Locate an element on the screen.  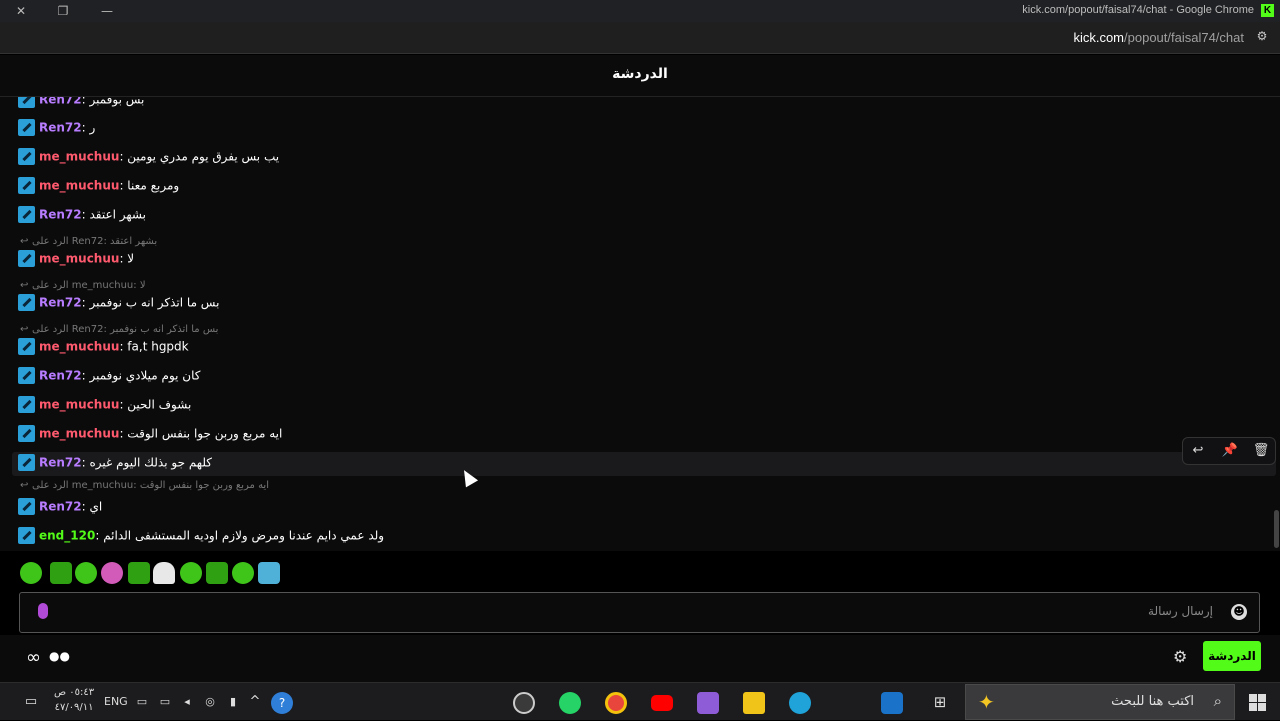
youtube-icon is located at coordinates (662, 703).